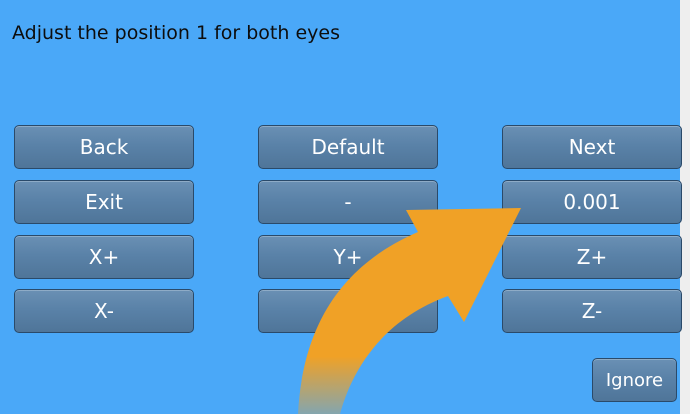  What do you see at coordinates (634, 380) in the screenshot?
I see `ignore-button: Ignore` at bounding box center [634, 380].